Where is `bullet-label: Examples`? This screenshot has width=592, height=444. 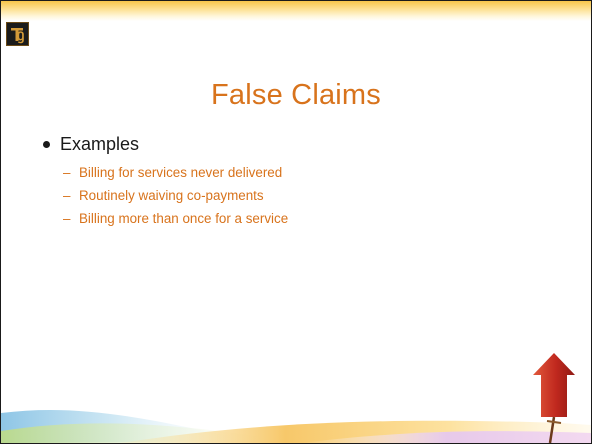 bullet-label: Examples is located at coordinates (100, 144).